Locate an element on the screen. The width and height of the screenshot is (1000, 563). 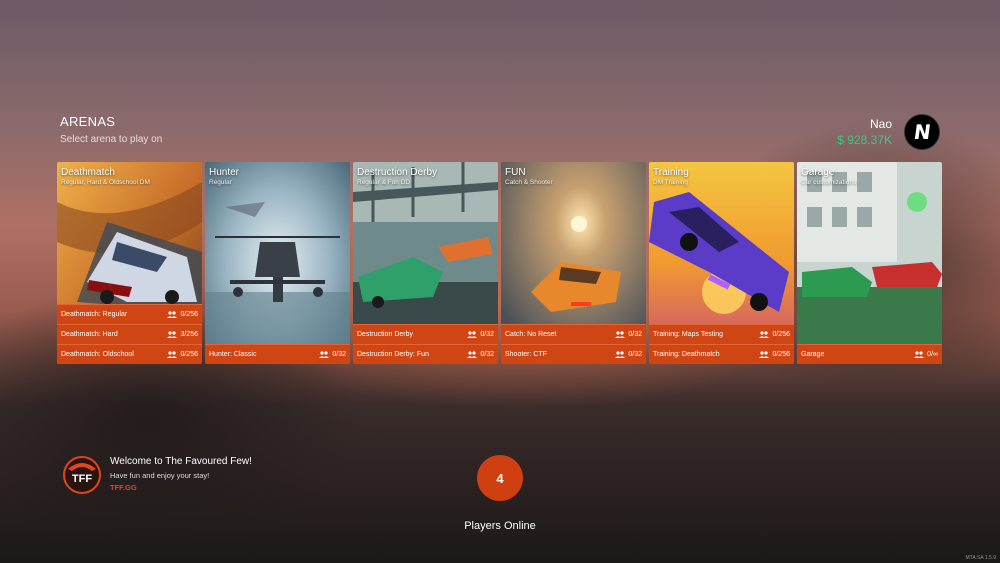
mode-name: Hunter: Classic is located at coordinates (233, 354).